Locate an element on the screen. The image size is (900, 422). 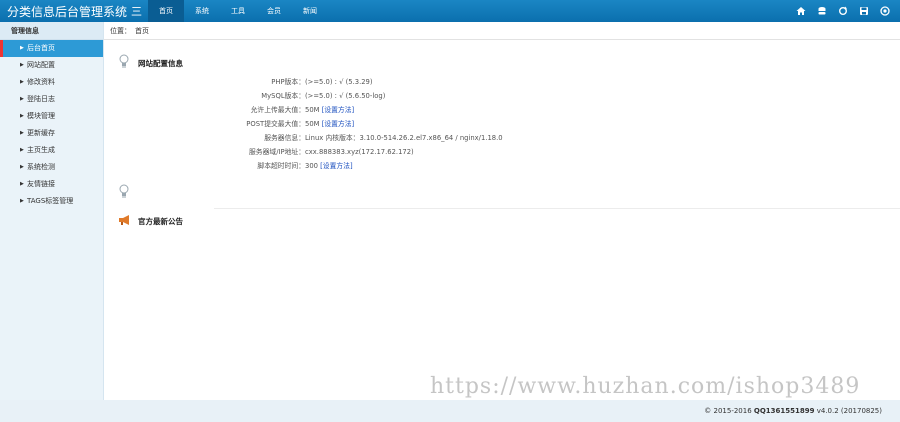
contact-qq: QQ1361551899 is located at coordinates (784, 411).